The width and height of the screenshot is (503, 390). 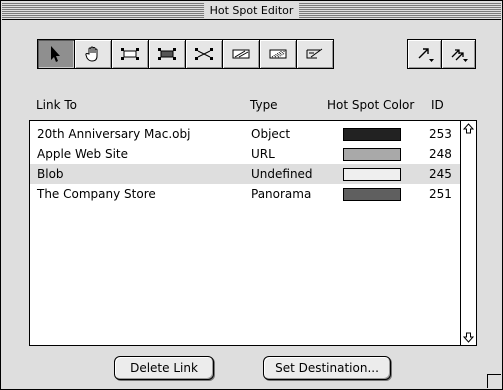 What do you see at coordinates (245, 134) in the screenshot?
I see `table-row: 20th Anniversary Mac.obj Object 253` at bounding box center [245, 134].